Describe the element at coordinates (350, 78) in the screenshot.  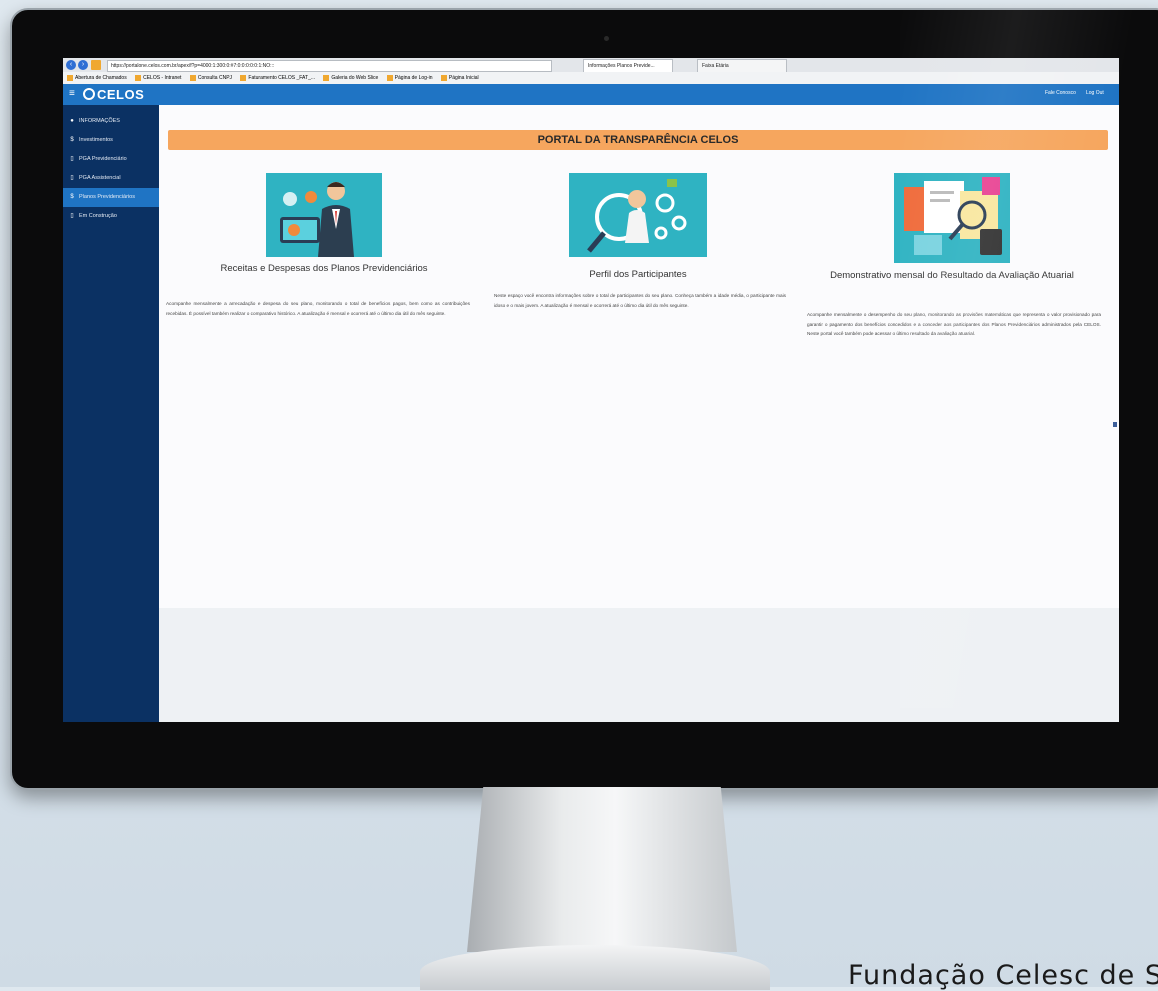
I see `favorite-item: Galeria do Web Slice` at that location.